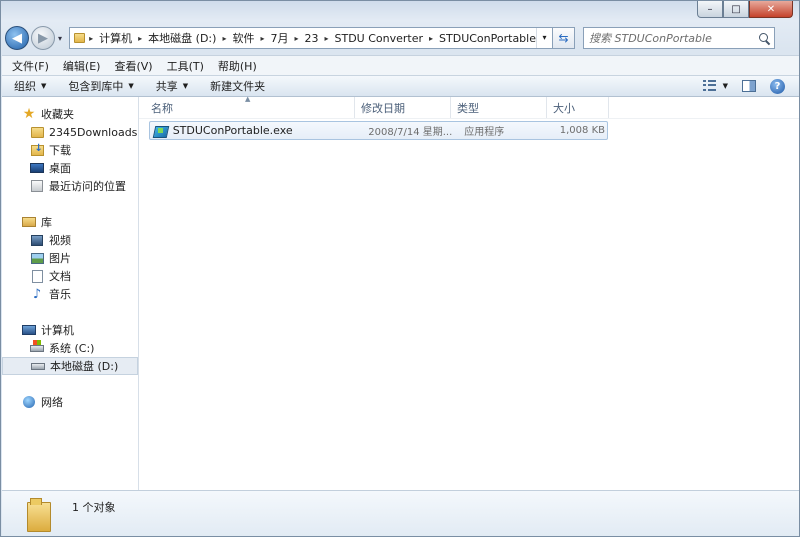  What do you see at coordinates (400, 86) in the screenshot?
I see `command-bar: 组织 ▼ 包含到库中 ▼ 共享 ▼ 新建文件夹 ▼ ?` at bounding box center [400, 86].